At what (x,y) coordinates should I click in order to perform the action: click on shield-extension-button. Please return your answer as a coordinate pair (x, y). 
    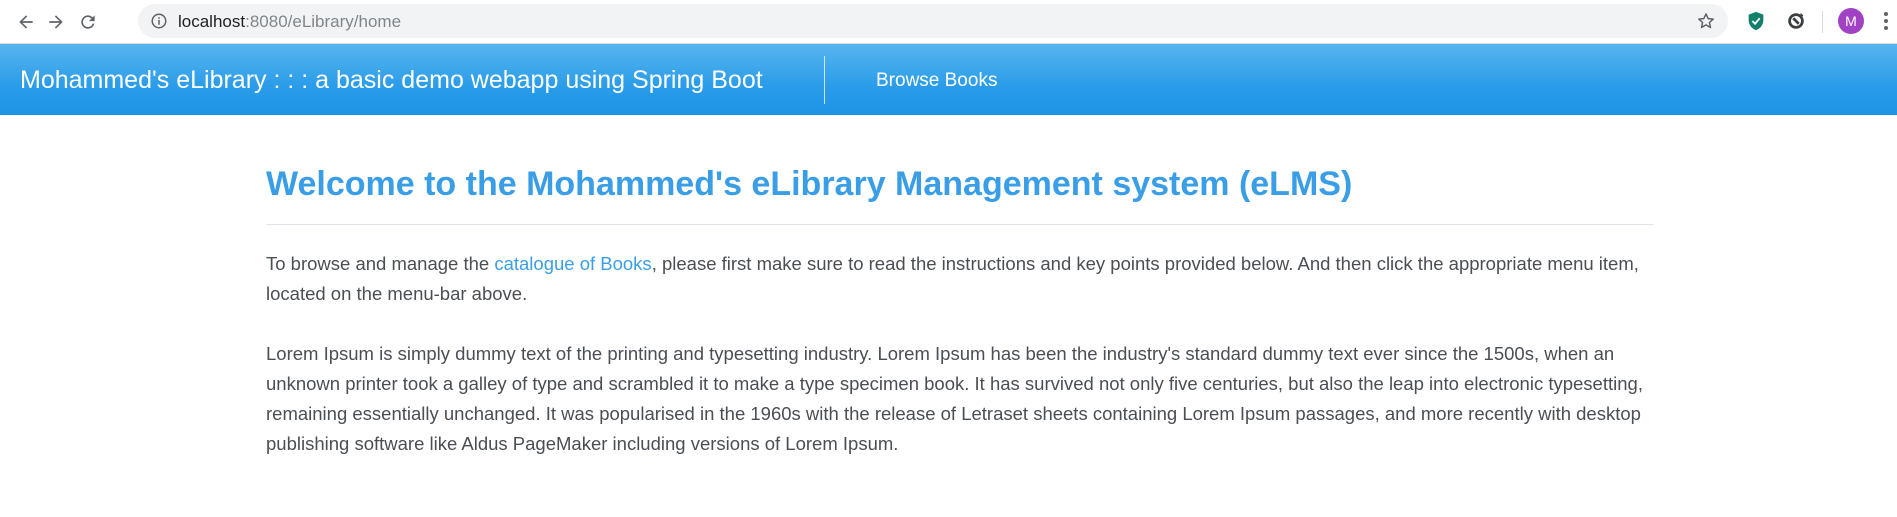
    Looking at the image, I should click on (1756, 21).